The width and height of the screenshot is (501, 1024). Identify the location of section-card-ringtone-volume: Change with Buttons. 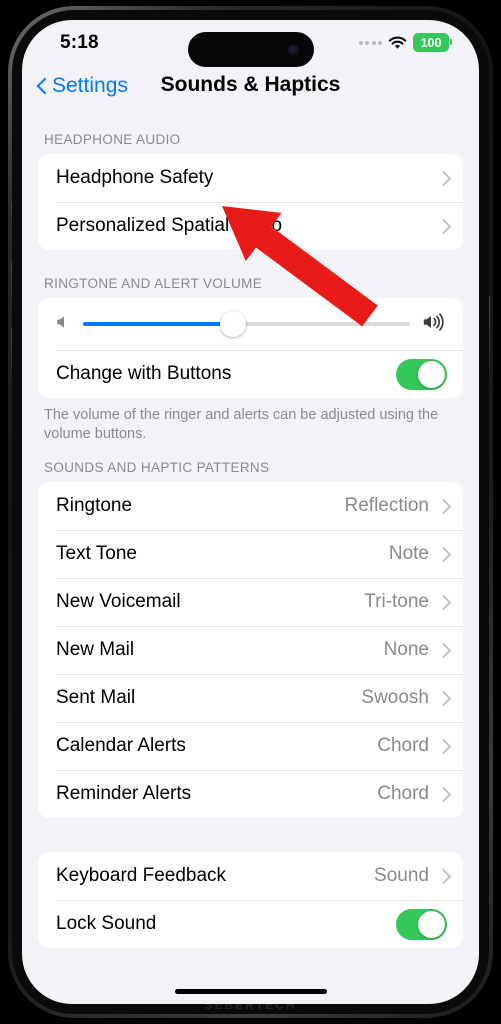
(250, 348).